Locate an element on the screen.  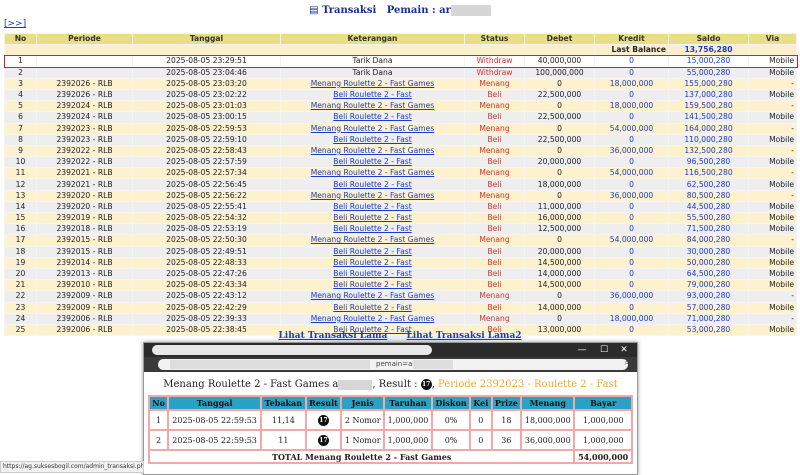
cell-tanggal: 2025-08-05 23:02:22 is located at coordinates (206, 95).